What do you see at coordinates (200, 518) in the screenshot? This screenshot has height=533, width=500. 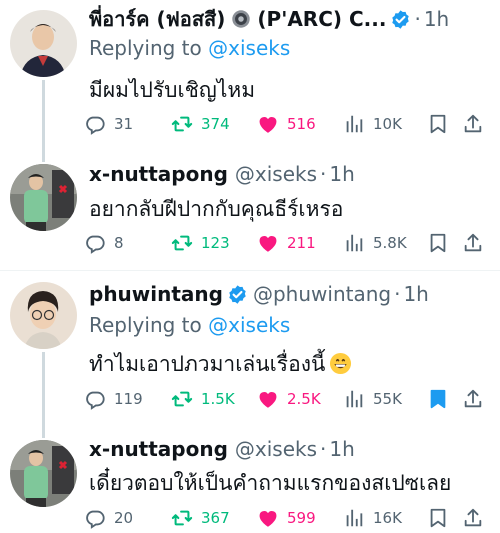 I see `retweet-button: 367` at bounding box center [200, 518].